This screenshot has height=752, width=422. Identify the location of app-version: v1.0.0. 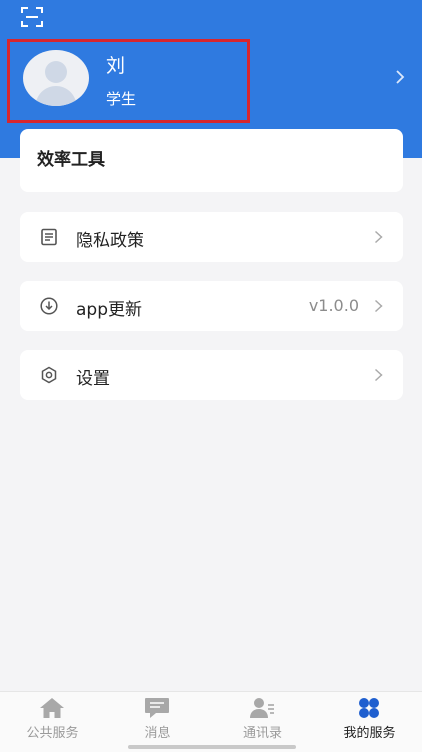
(333, 305).